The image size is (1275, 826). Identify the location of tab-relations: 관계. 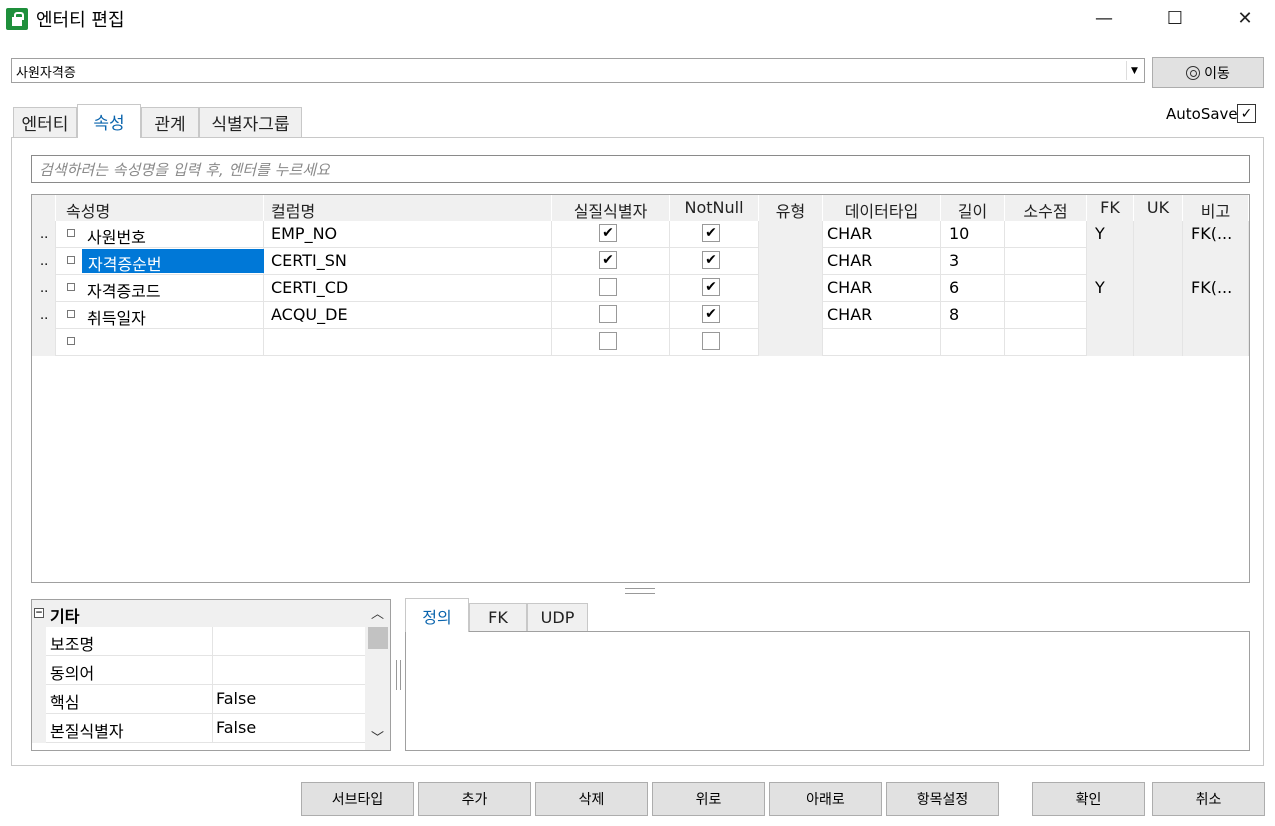
(170, 122).